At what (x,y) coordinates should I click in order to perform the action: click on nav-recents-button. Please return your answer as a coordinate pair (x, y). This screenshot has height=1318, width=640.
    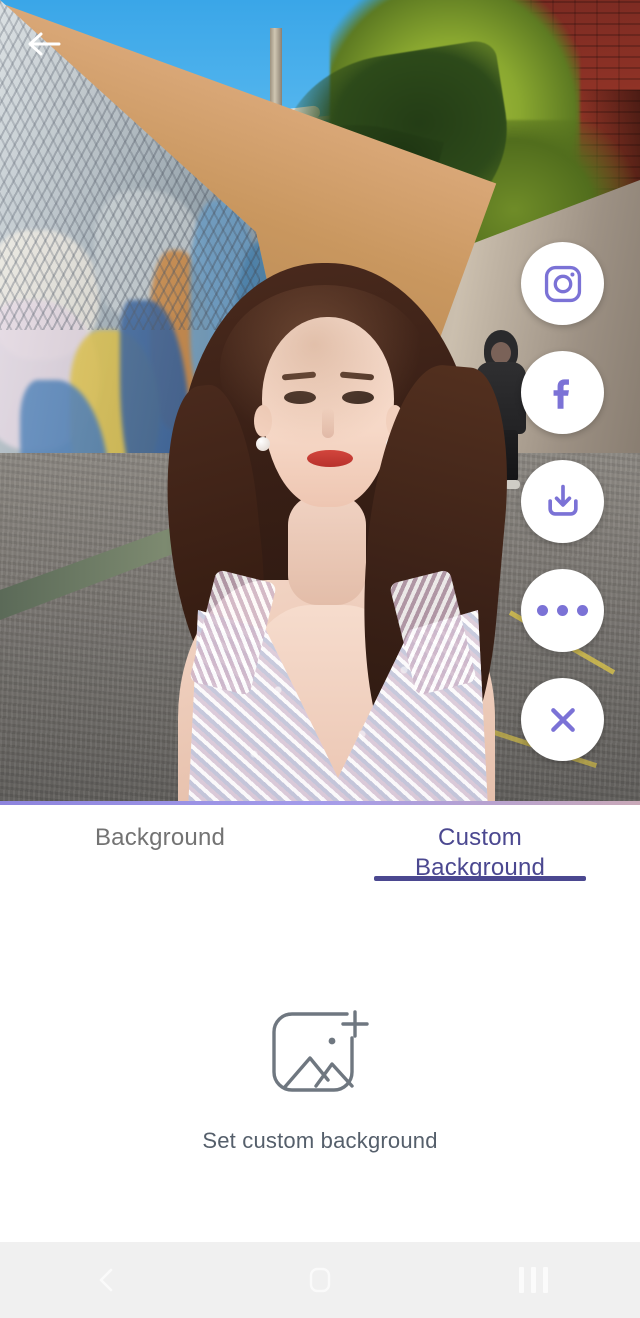
    Looking at the image, I should click on (533, 1280).